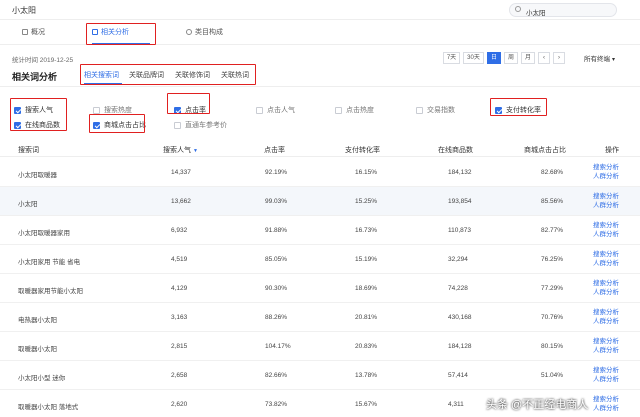 The image size is (640, 417). I want to click on cell-ctr: 82.66%, so click(276, 375).